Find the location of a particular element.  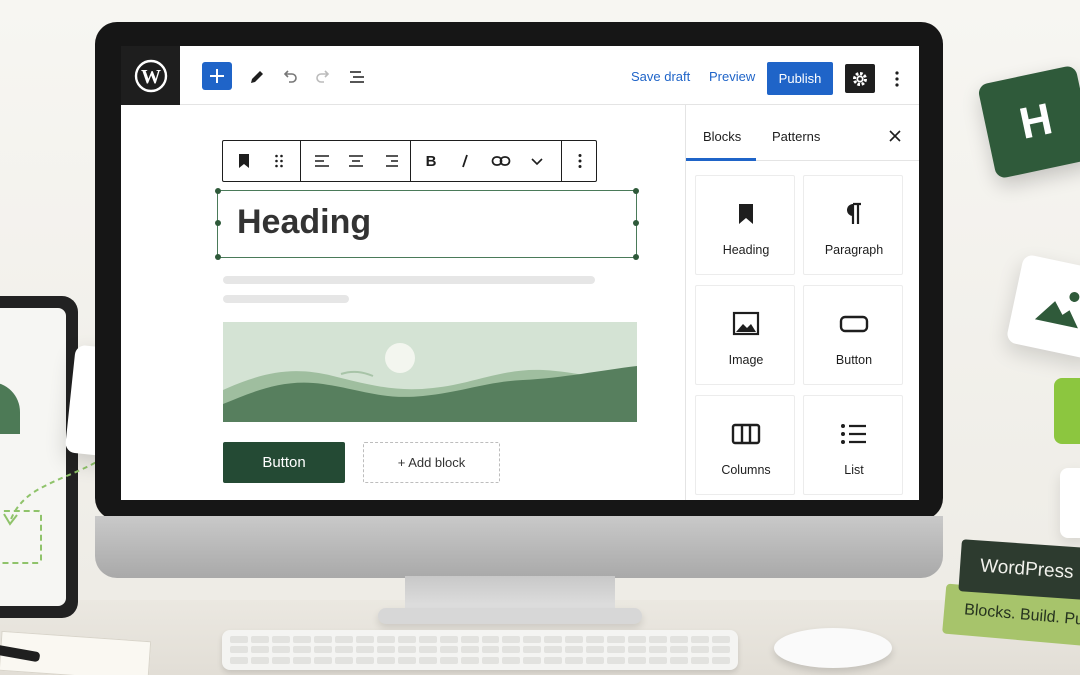

bookmark-icon is located at coordinates (244, 161).